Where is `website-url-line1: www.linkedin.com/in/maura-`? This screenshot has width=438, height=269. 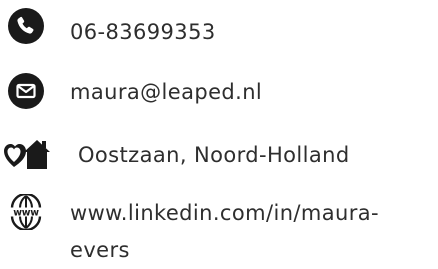
website-url-line1: www.linkedin.com/in/maura- is located at coordinates (224, 213).